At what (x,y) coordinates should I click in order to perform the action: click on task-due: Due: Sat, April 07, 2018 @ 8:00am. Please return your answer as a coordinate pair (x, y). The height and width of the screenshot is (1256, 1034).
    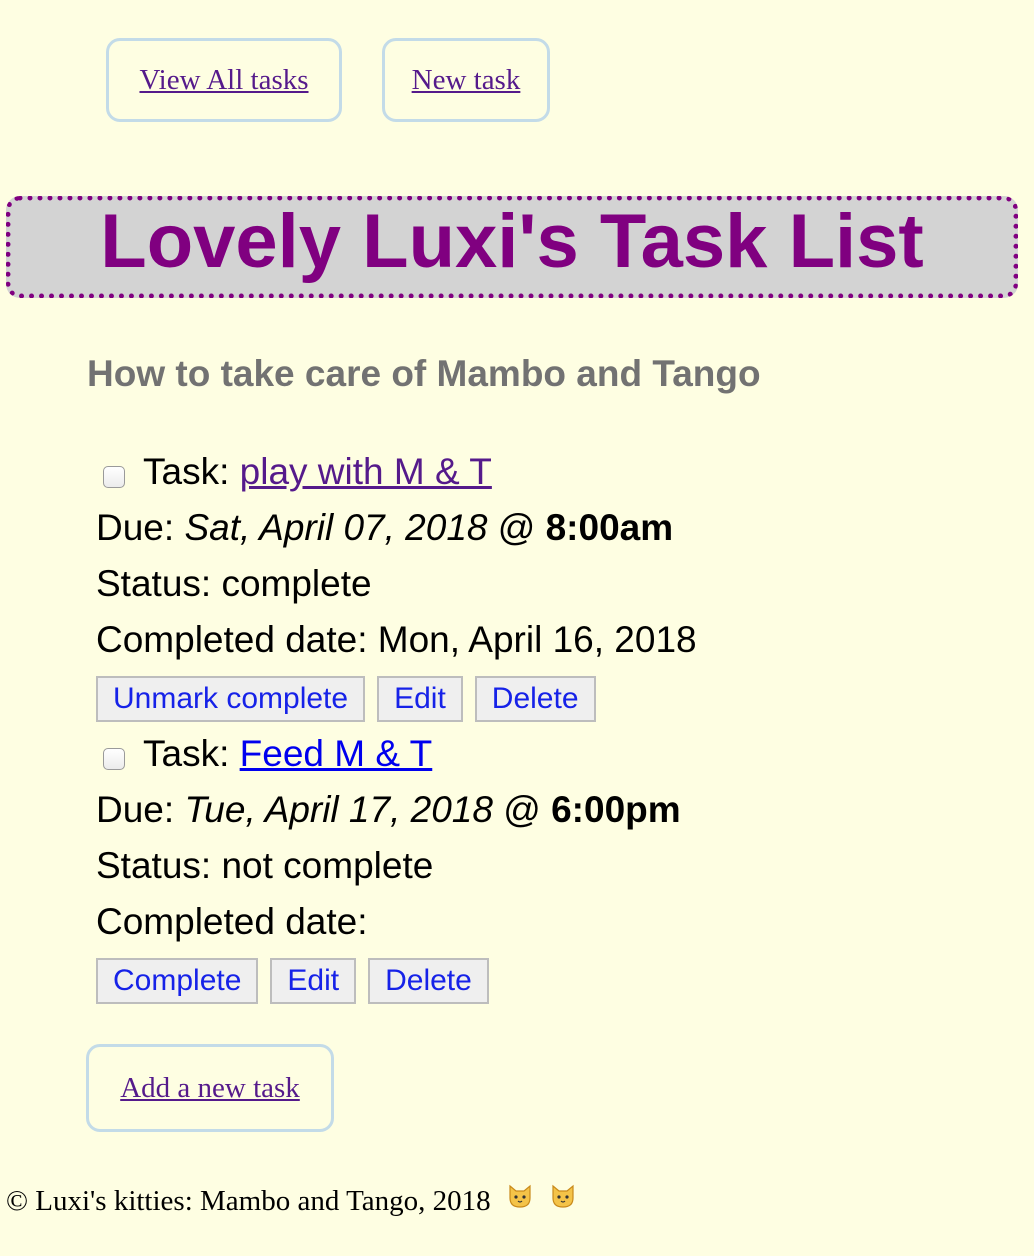
    Looking at the image, I should click on (546, 528).